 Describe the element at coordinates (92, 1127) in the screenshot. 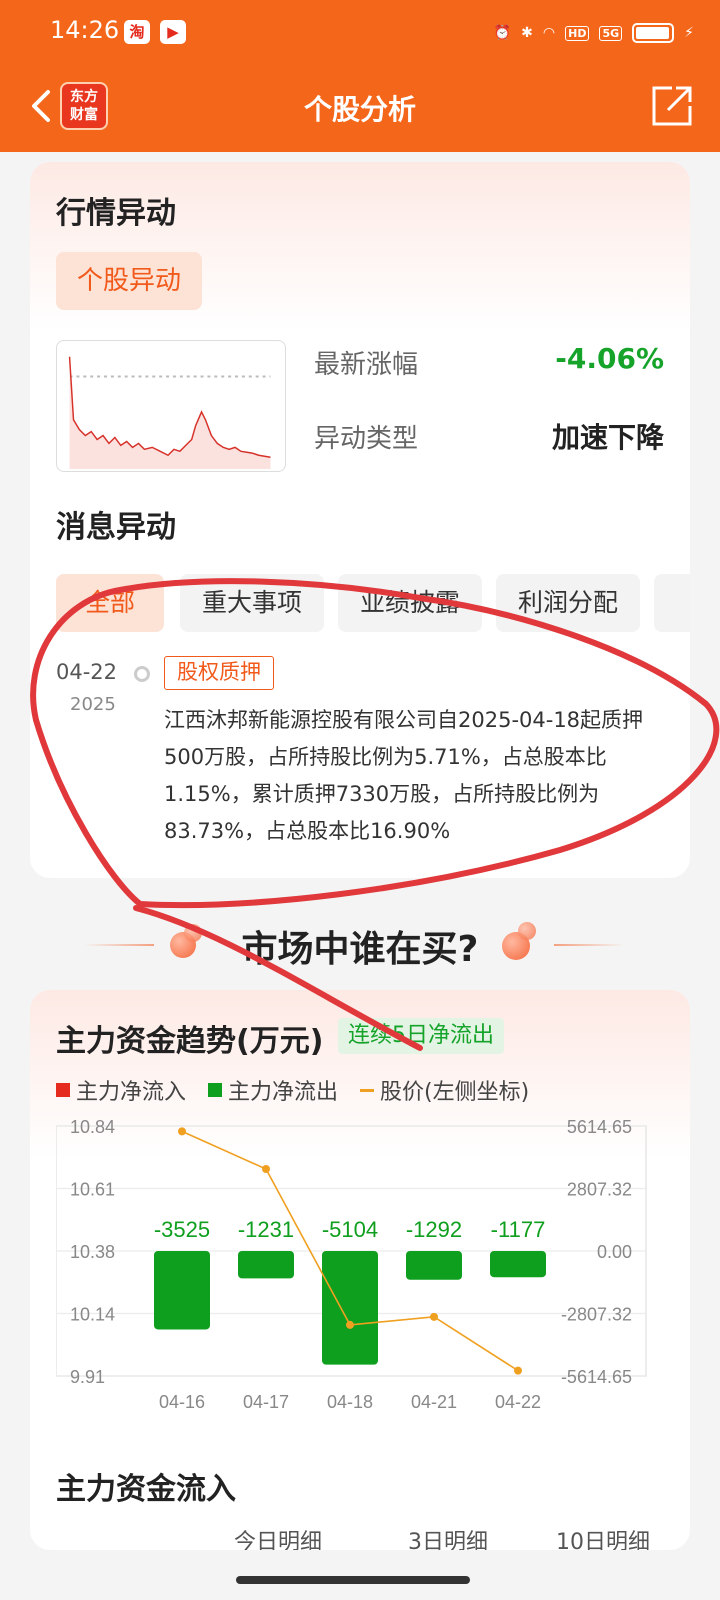

I see `left-tick-label: 10.84` at that location.